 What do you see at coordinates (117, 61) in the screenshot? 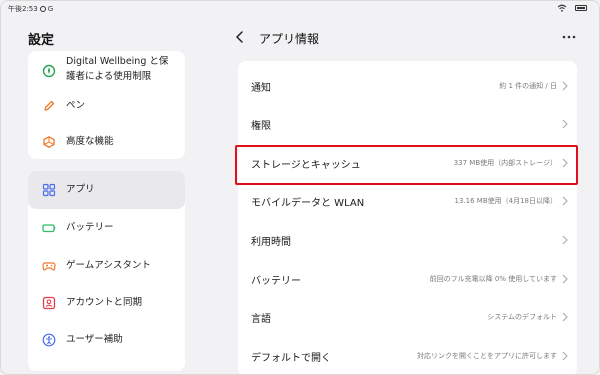
I see `sidebar-item-label-line1: Digital Wellbeing と保` at bounding box center [117, 61].